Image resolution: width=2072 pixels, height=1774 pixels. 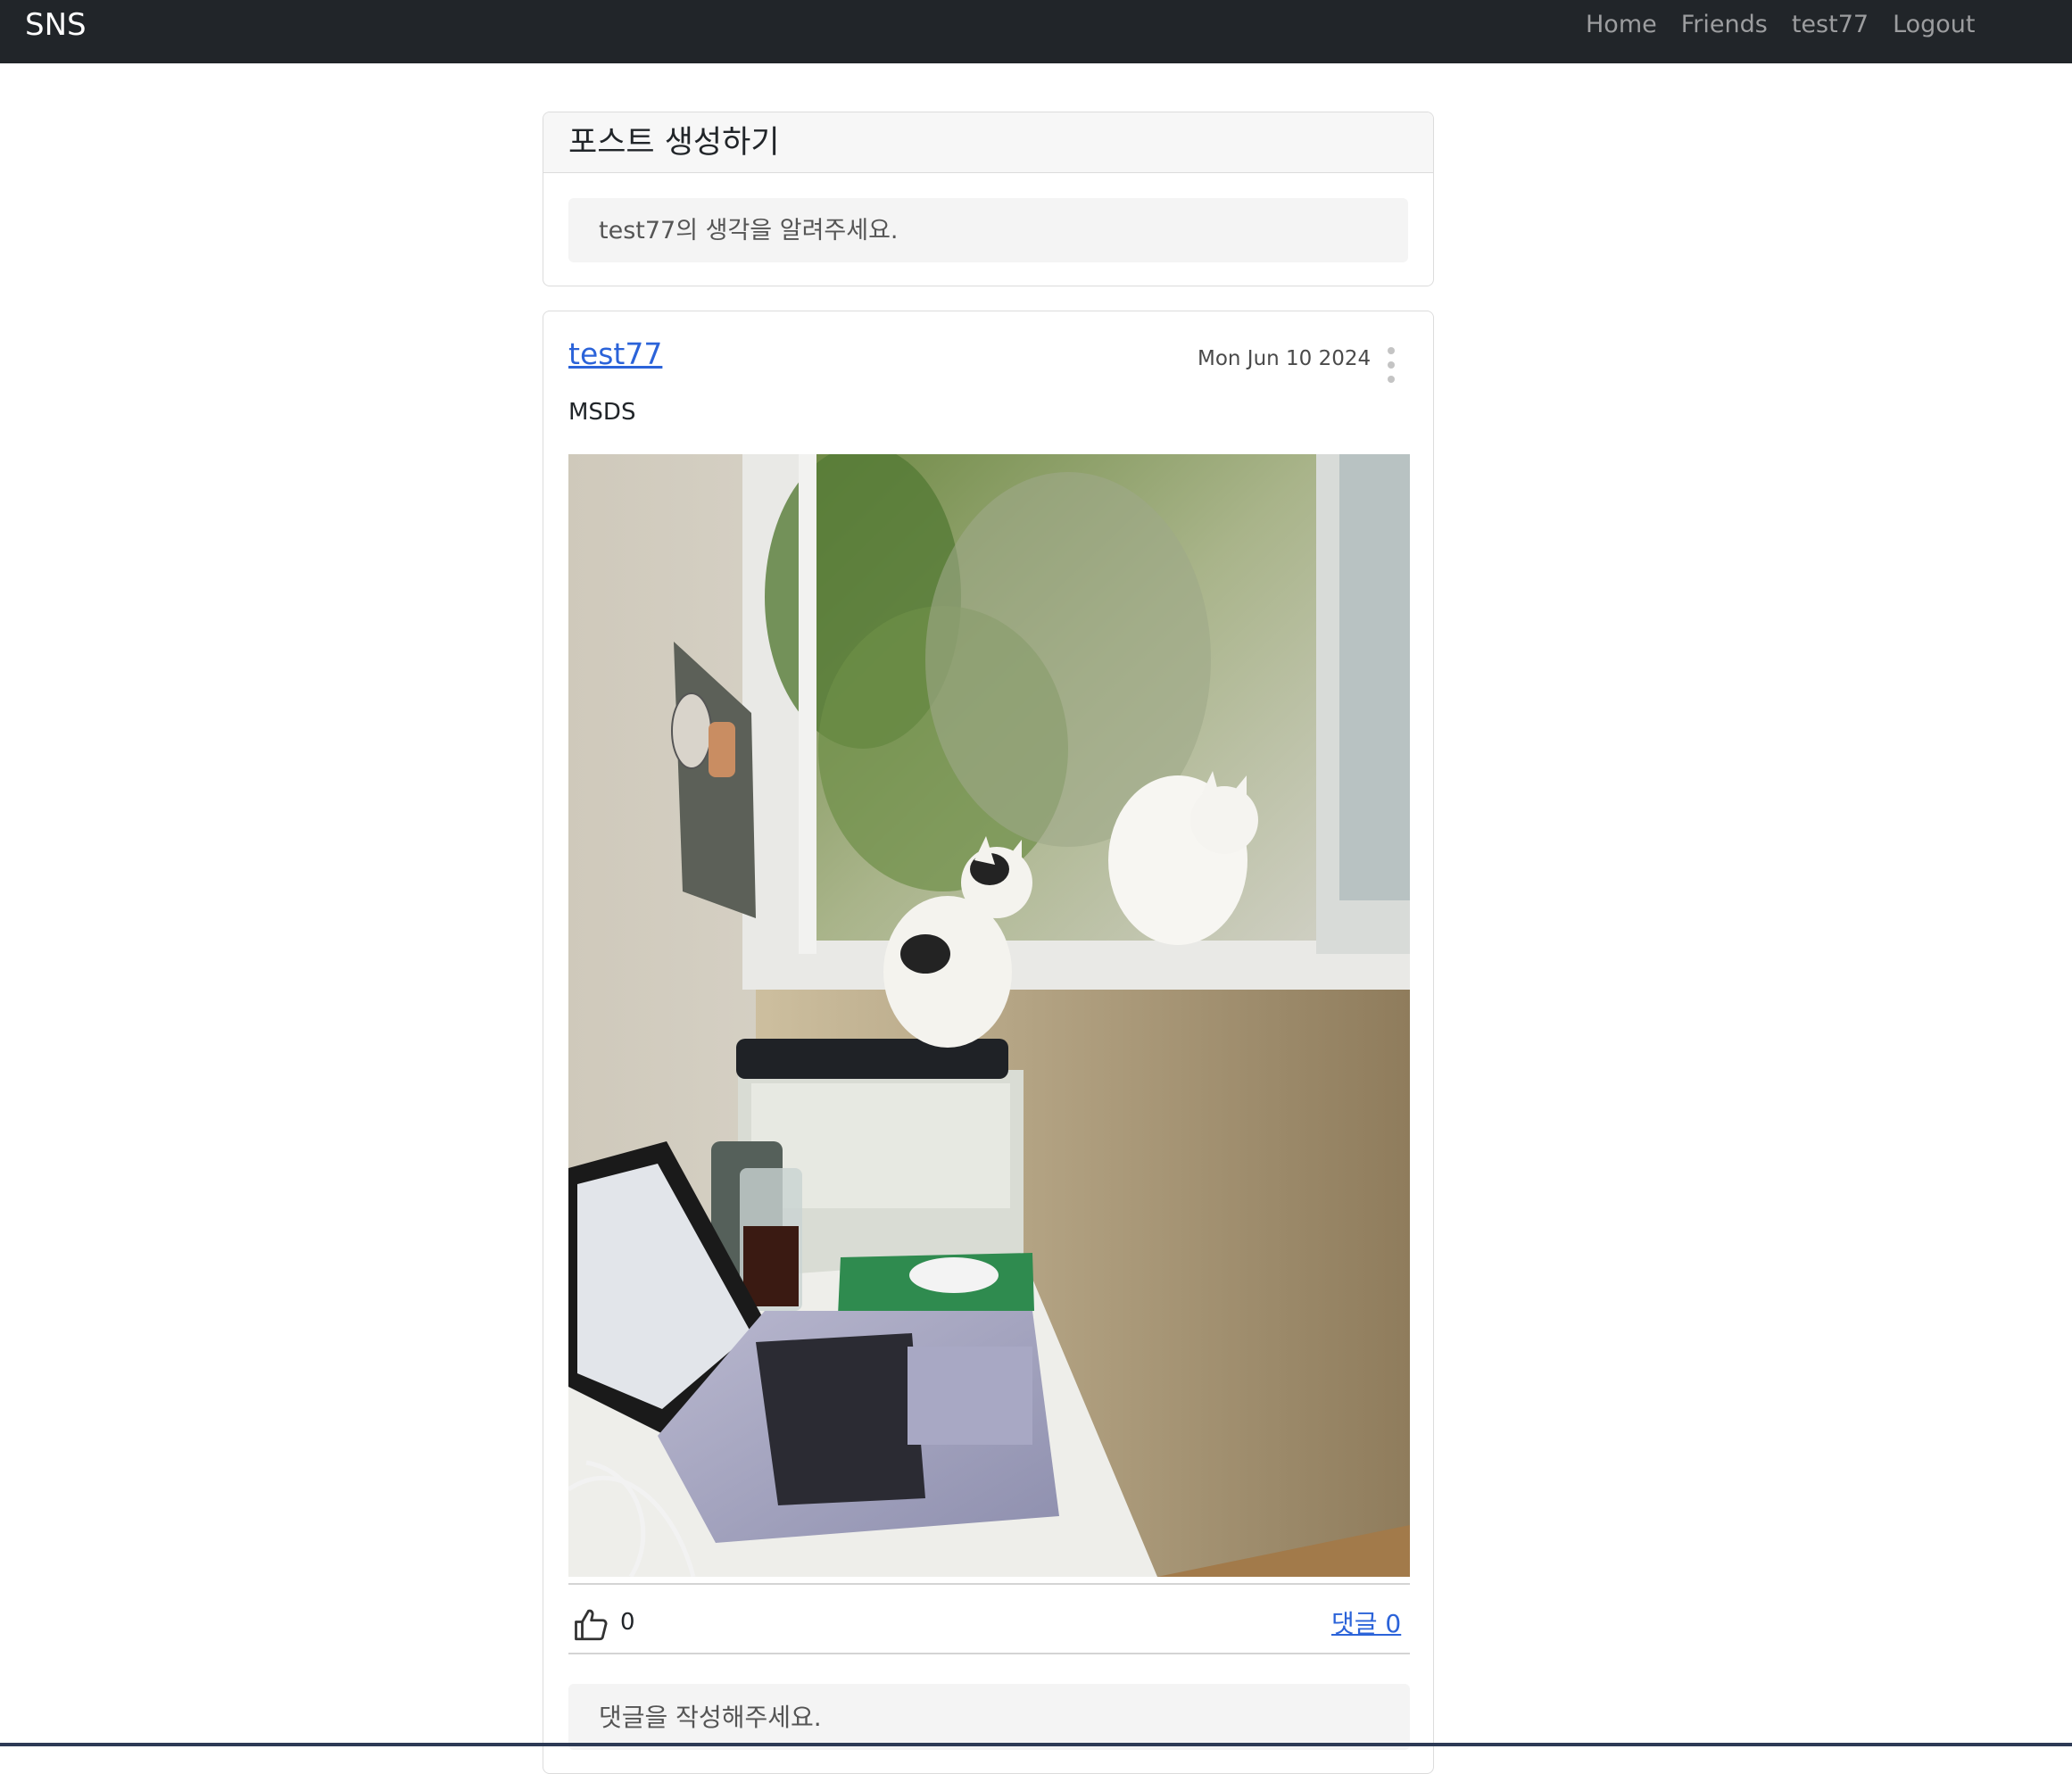 I want to click on post-content: MSDS, so click(x=602, y=413).